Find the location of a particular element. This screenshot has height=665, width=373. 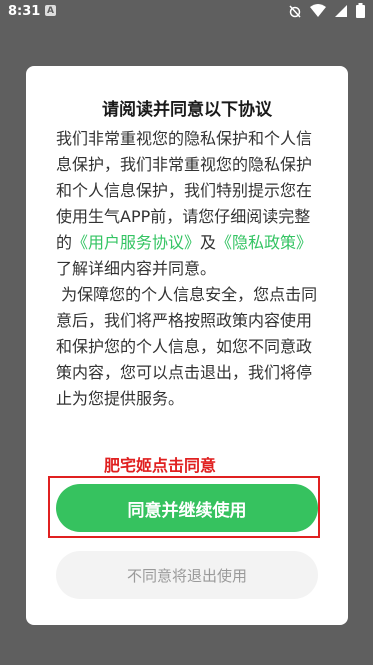

app-notification-icon: A is located at coordinates (50, 10).